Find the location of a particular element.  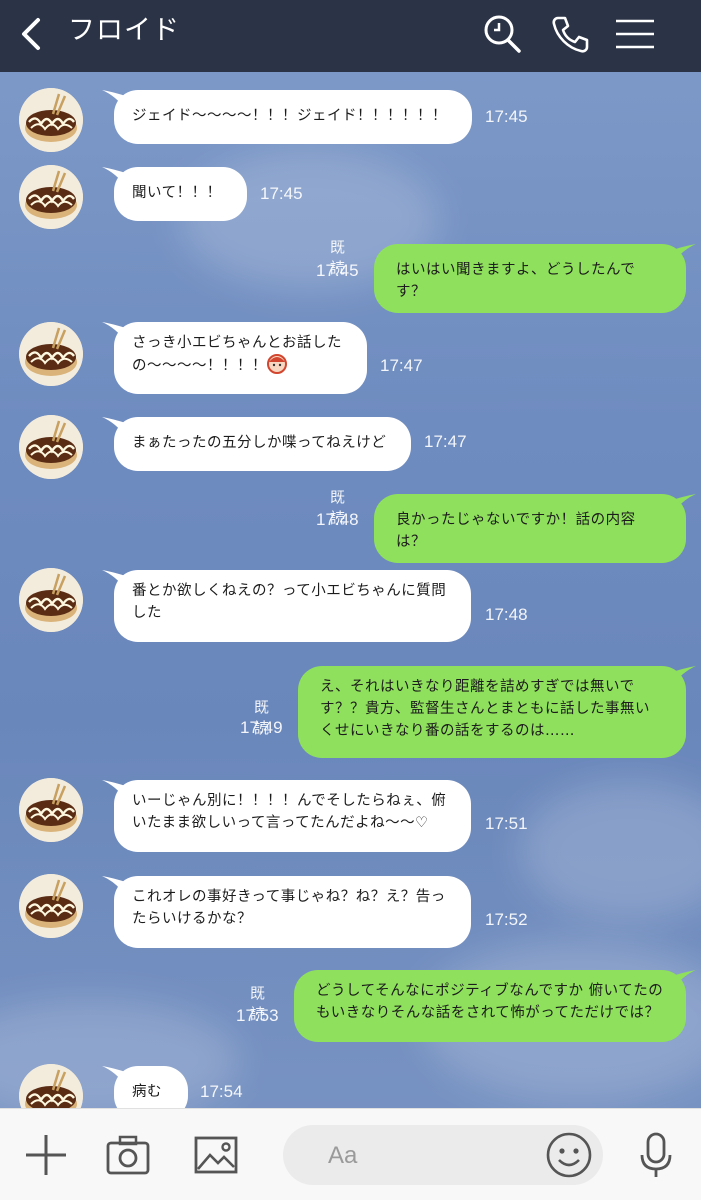

phone-icon is located at coordinates (570, 34).